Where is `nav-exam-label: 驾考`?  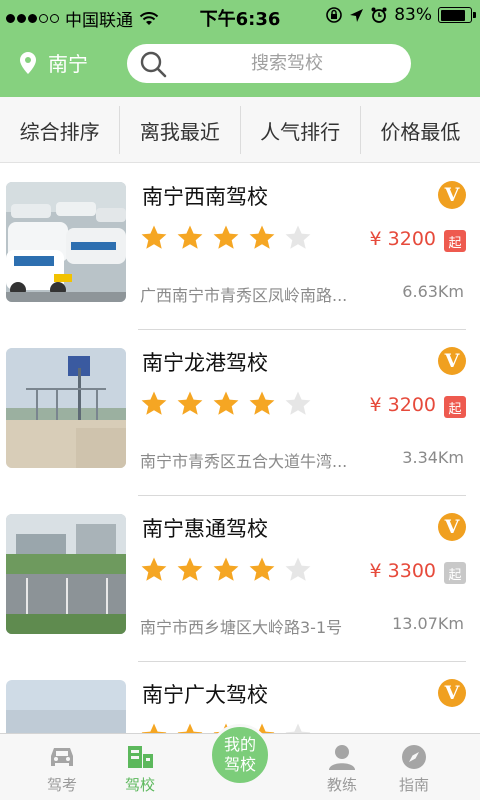
nav-exam-label: 驾考 is located at coordinates (61, 785).